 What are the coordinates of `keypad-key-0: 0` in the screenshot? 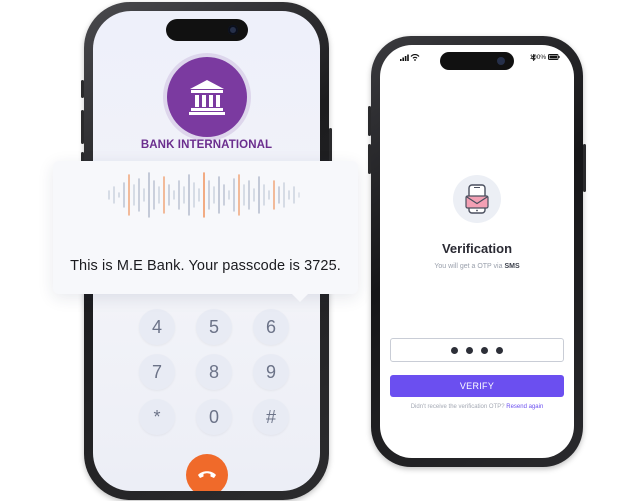 It's located at (214, 417).